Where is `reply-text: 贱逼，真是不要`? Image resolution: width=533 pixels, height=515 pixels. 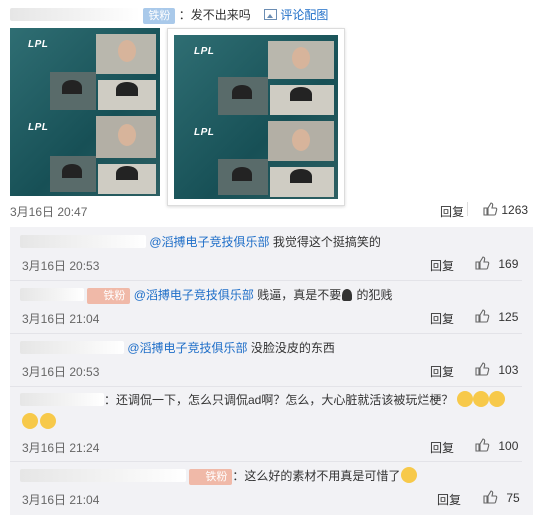 reply-text: 贱逼，真是不要 is located at coordinates (297, 295).